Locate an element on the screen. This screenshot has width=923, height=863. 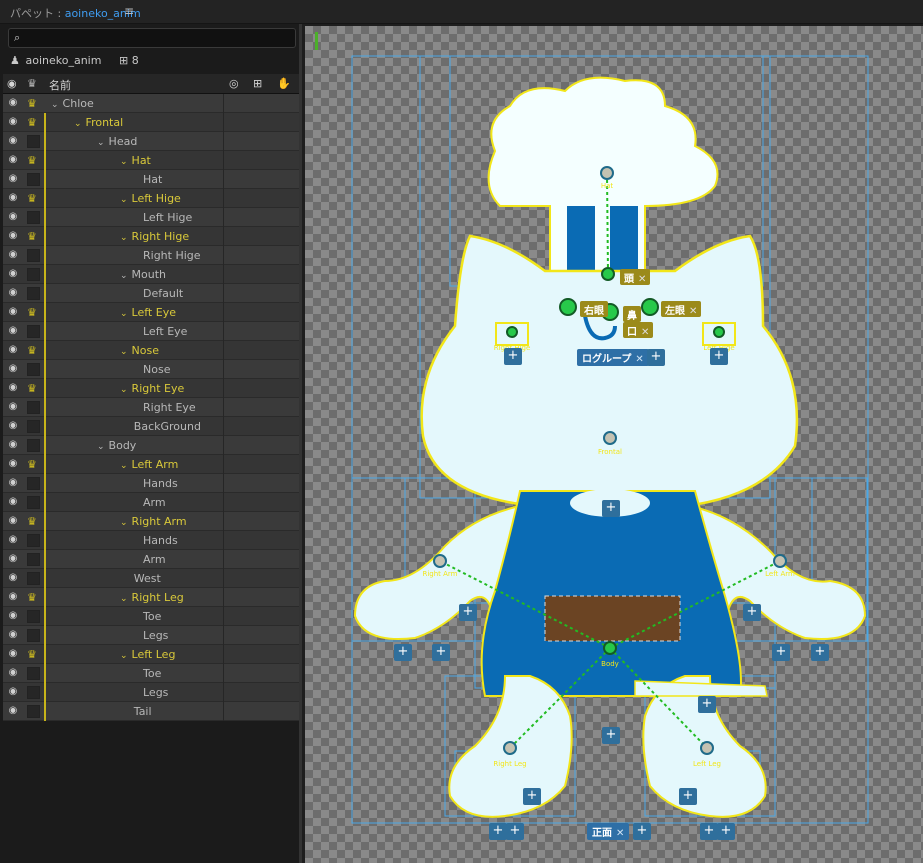
layer-name: Right Eye is located at coordinates (169, 407).